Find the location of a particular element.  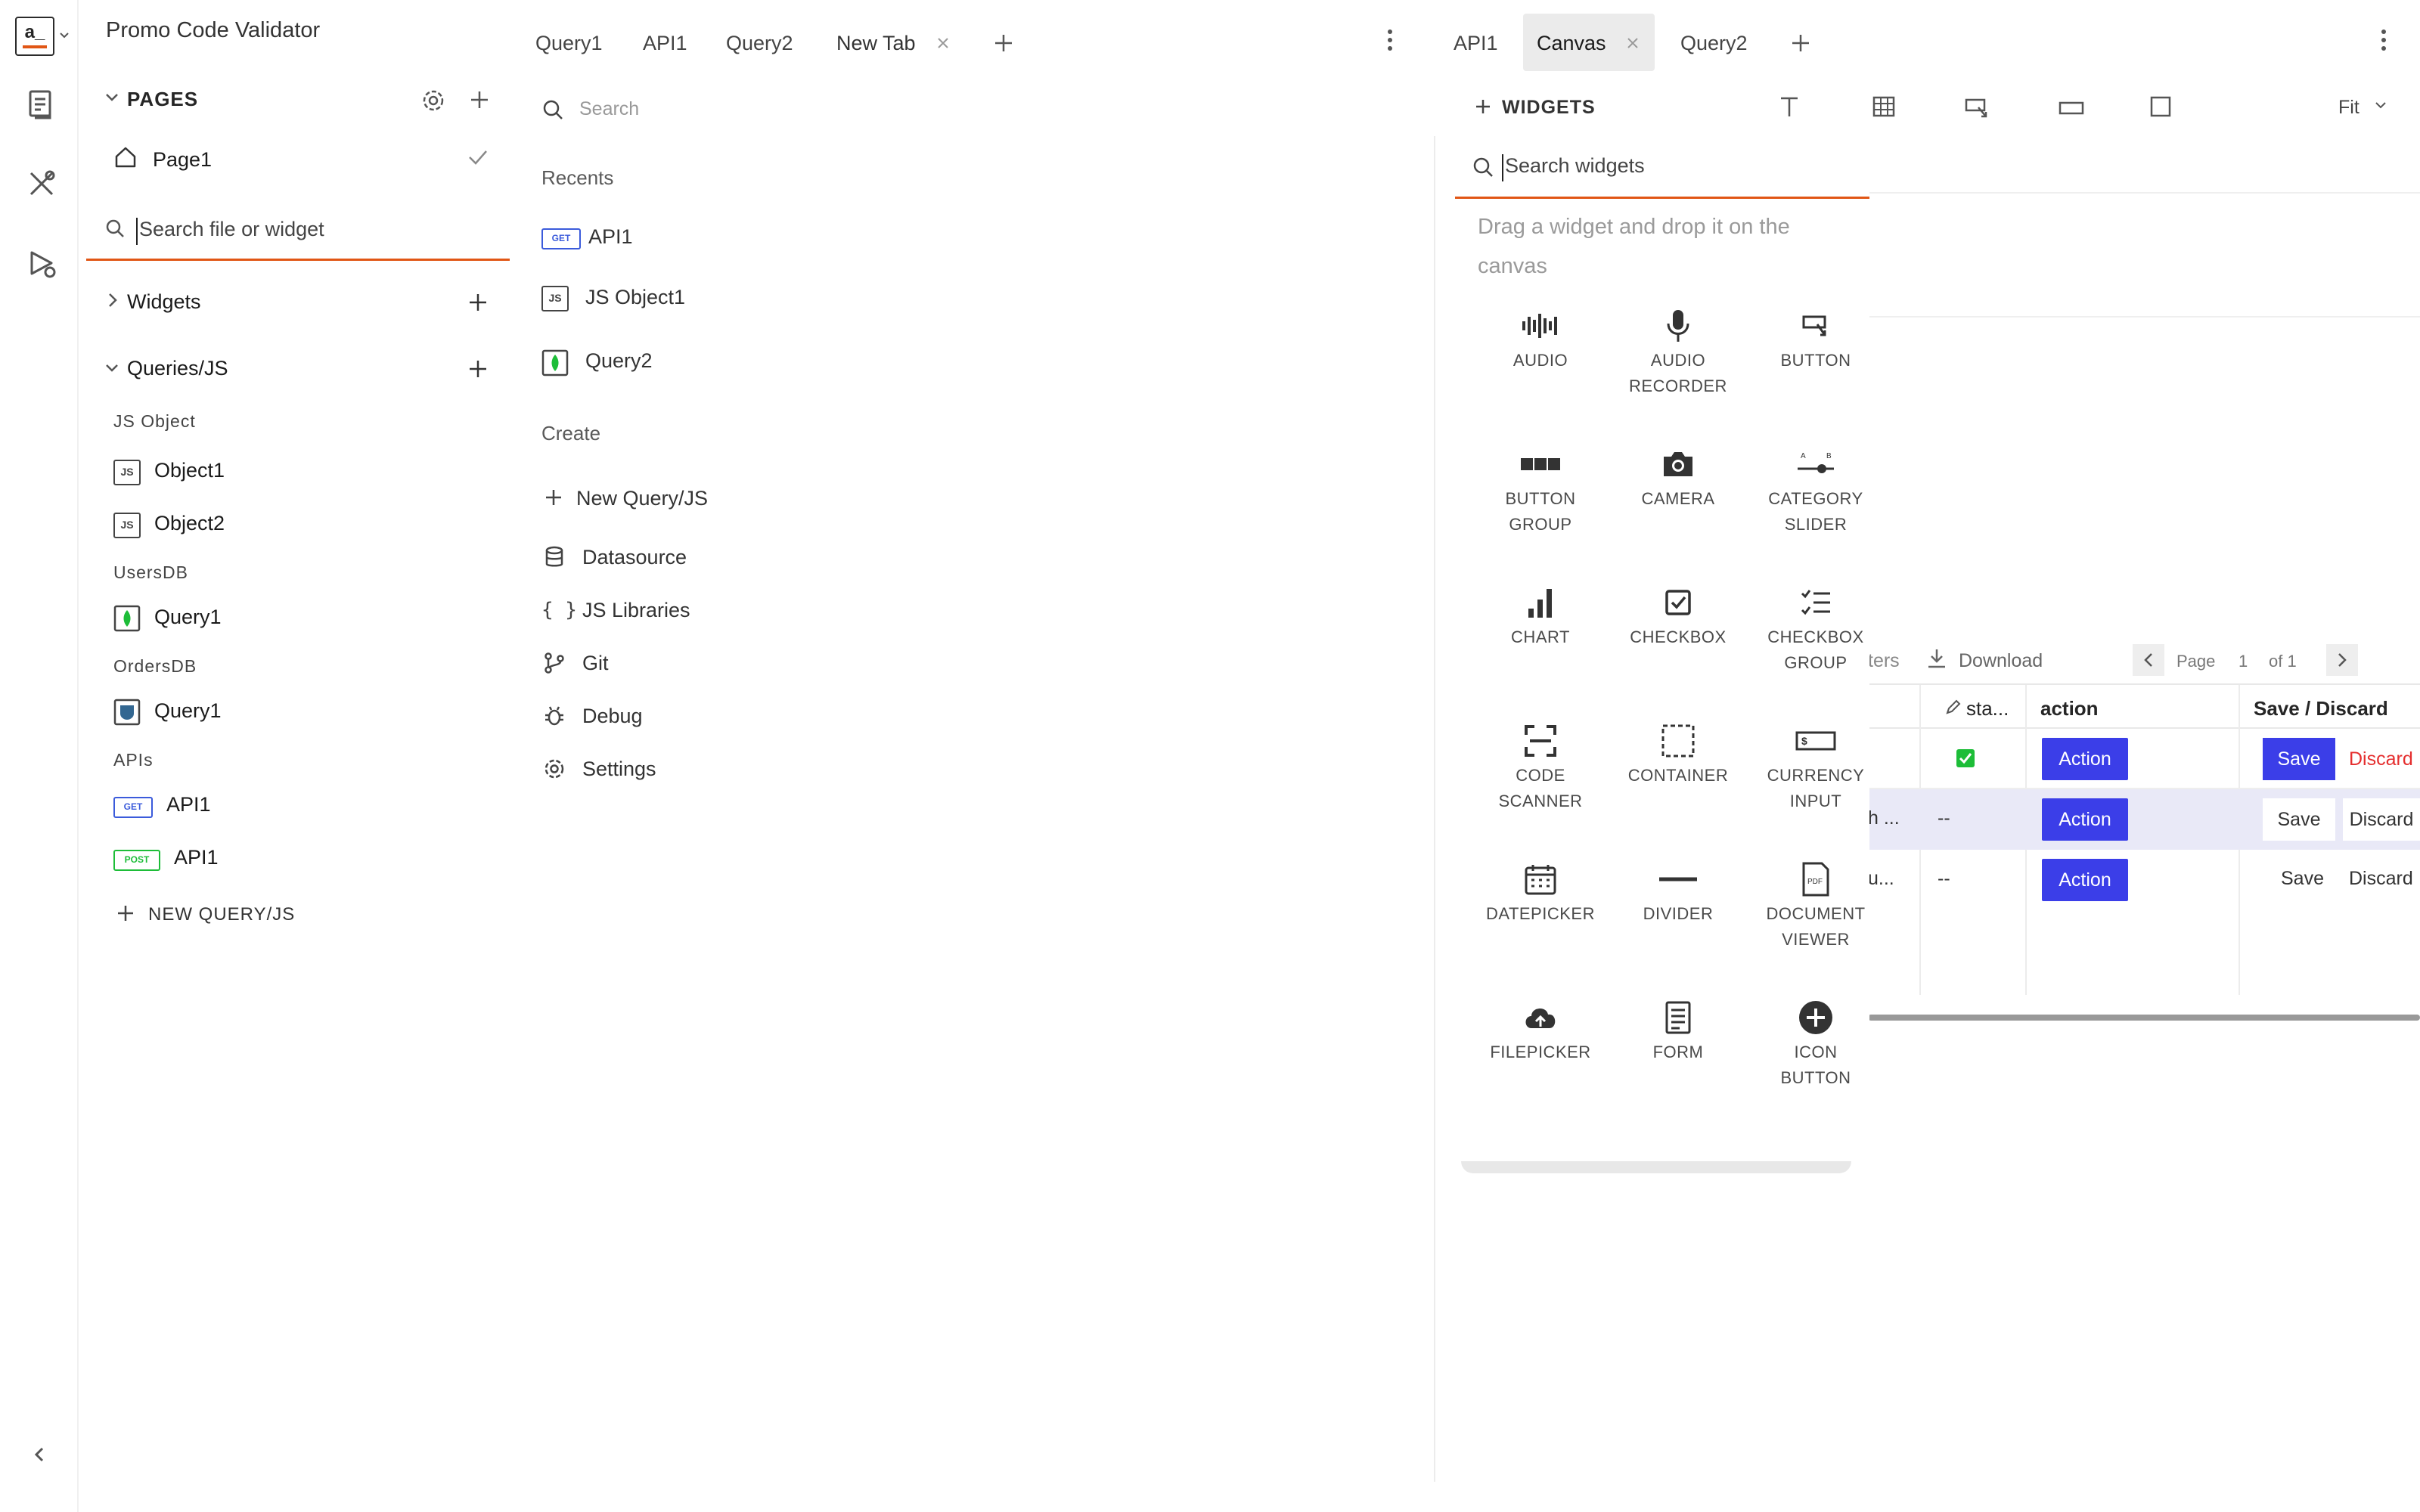

create-js-libraries: JS Libraries is located at coordinates (636, 610).